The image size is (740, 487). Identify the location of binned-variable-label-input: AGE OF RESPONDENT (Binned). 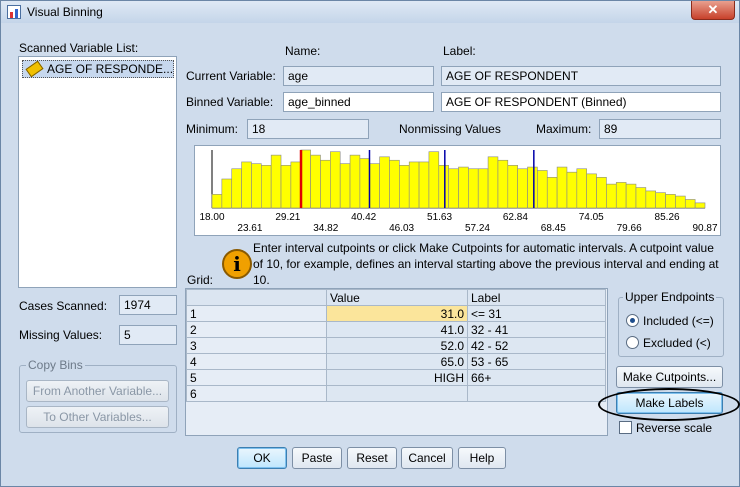
(581, 102).